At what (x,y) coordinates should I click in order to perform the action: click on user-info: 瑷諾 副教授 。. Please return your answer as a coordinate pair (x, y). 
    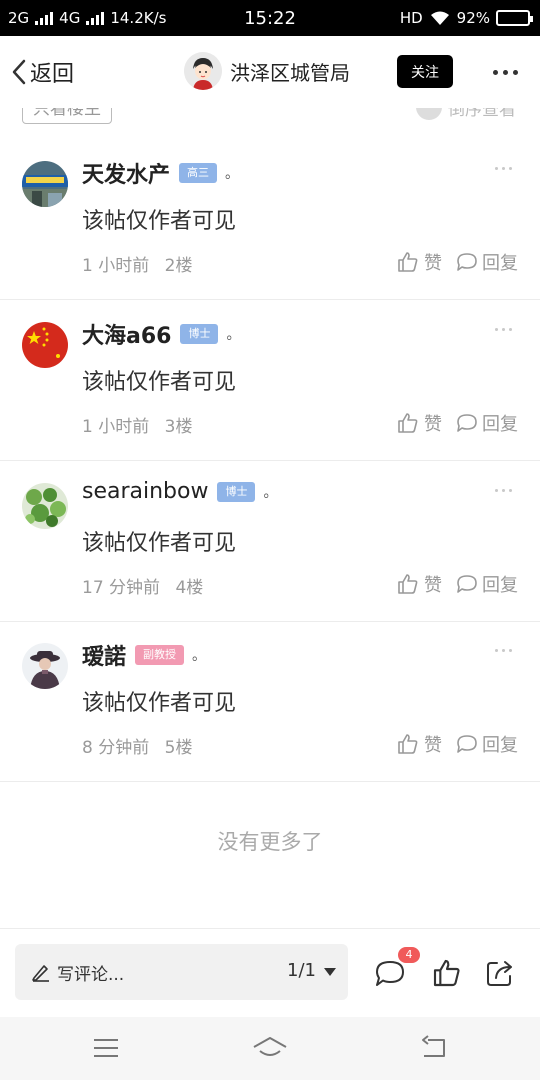
    Looking at the image, I should click on (144, 655).